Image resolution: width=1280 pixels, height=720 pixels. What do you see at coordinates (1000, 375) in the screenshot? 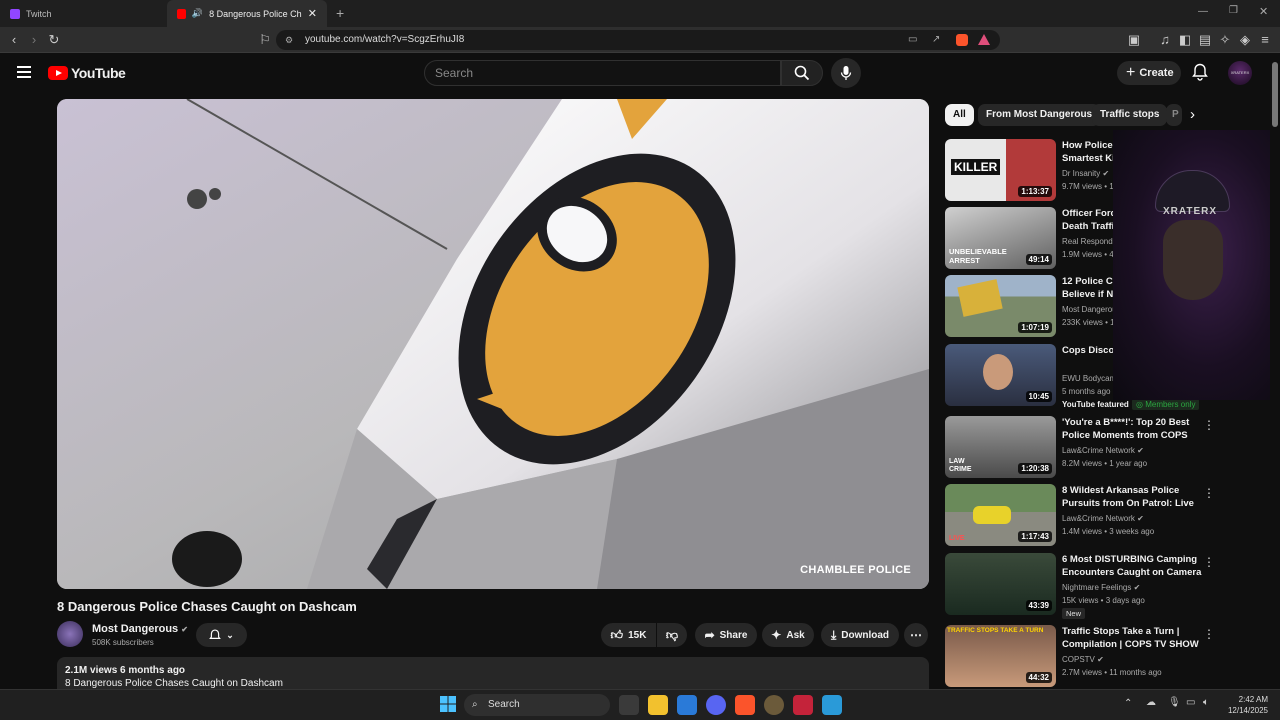
I see `video-thumbnail: 10:45` at bounding box center [1000, 375].